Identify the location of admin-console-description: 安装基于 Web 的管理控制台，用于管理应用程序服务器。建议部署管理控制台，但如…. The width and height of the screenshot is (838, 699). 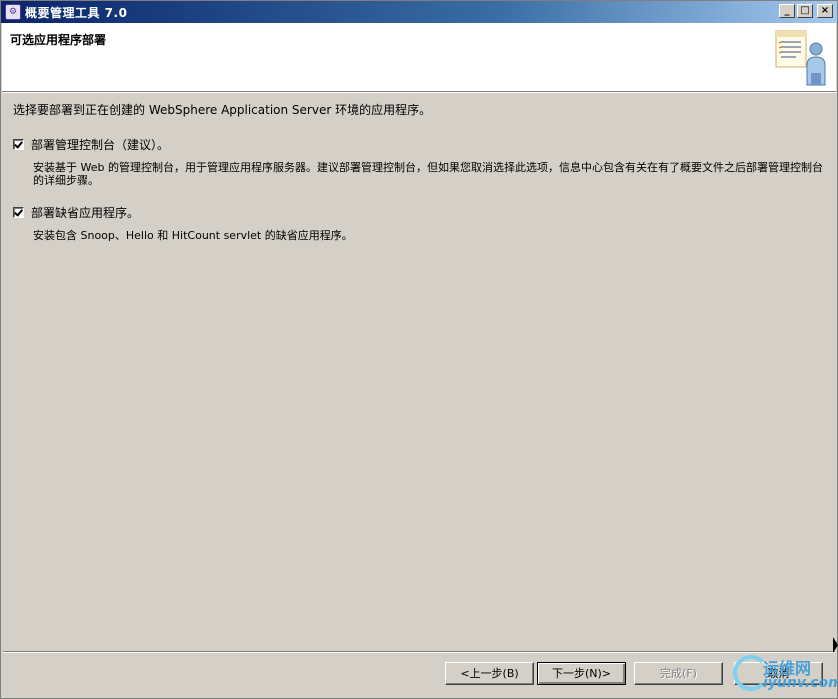
(428, 174).